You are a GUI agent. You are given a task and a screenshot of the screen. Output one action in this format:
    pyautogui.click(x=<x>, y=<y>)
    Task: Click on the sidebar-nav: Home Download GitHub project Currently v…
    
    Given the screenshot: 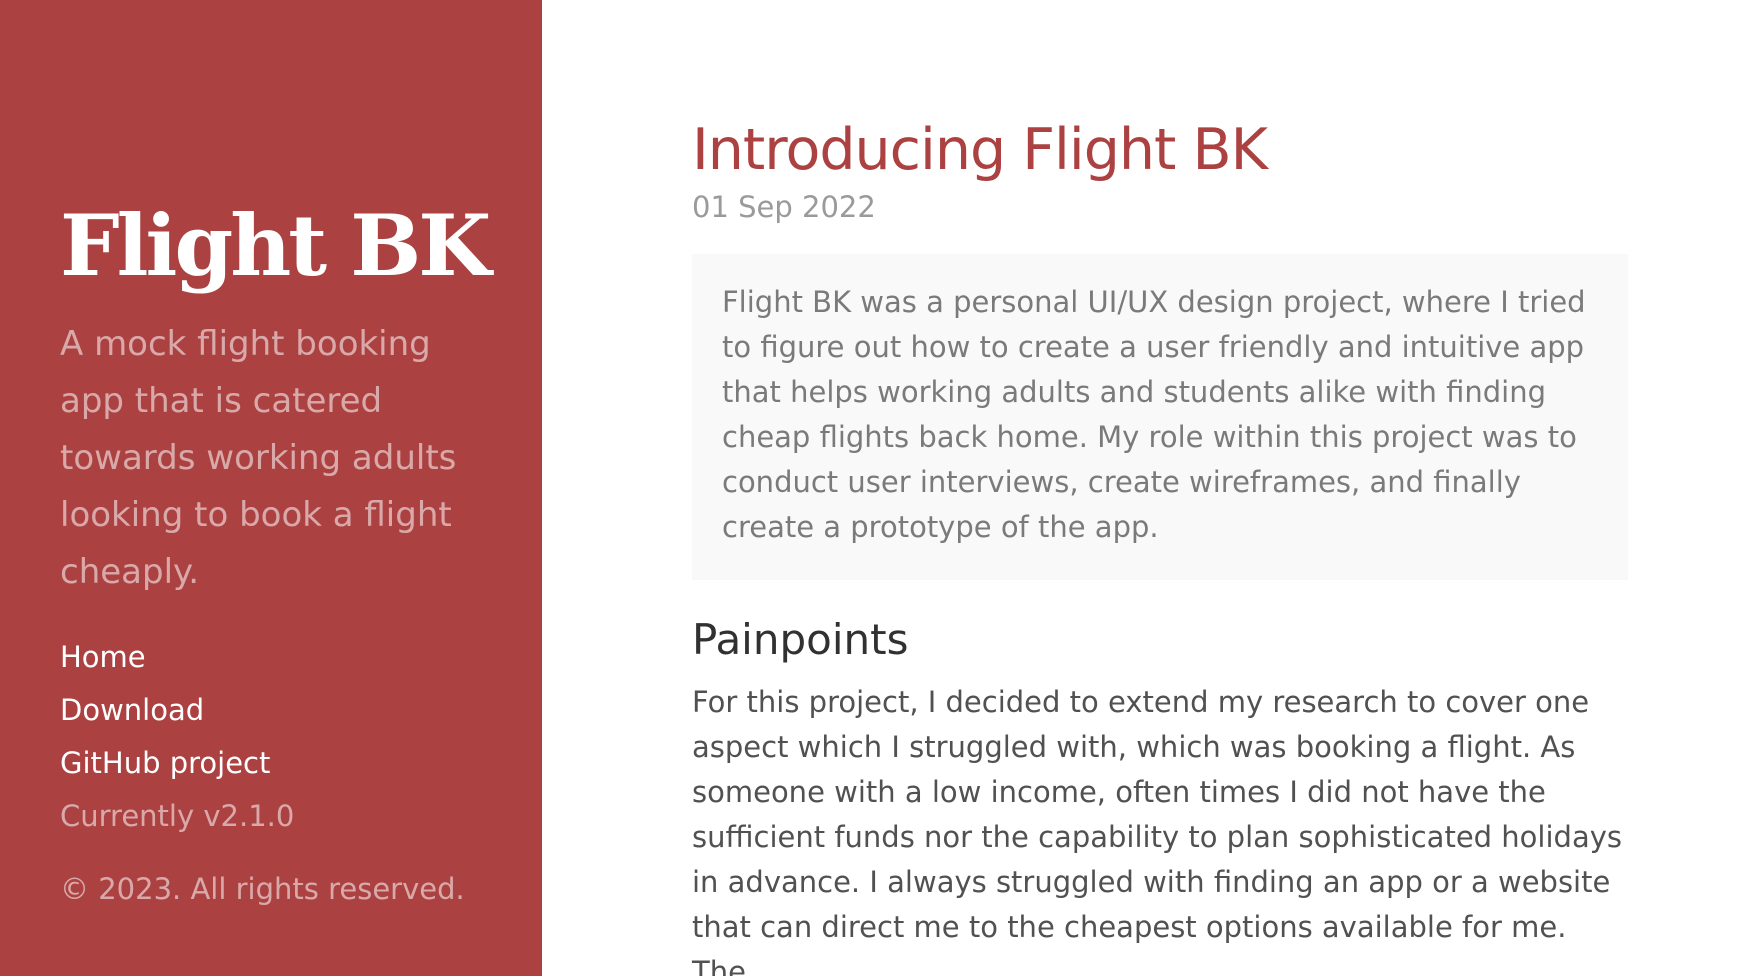 What is the action you would take?
    pyautogui.click(x=301, y=737)
    